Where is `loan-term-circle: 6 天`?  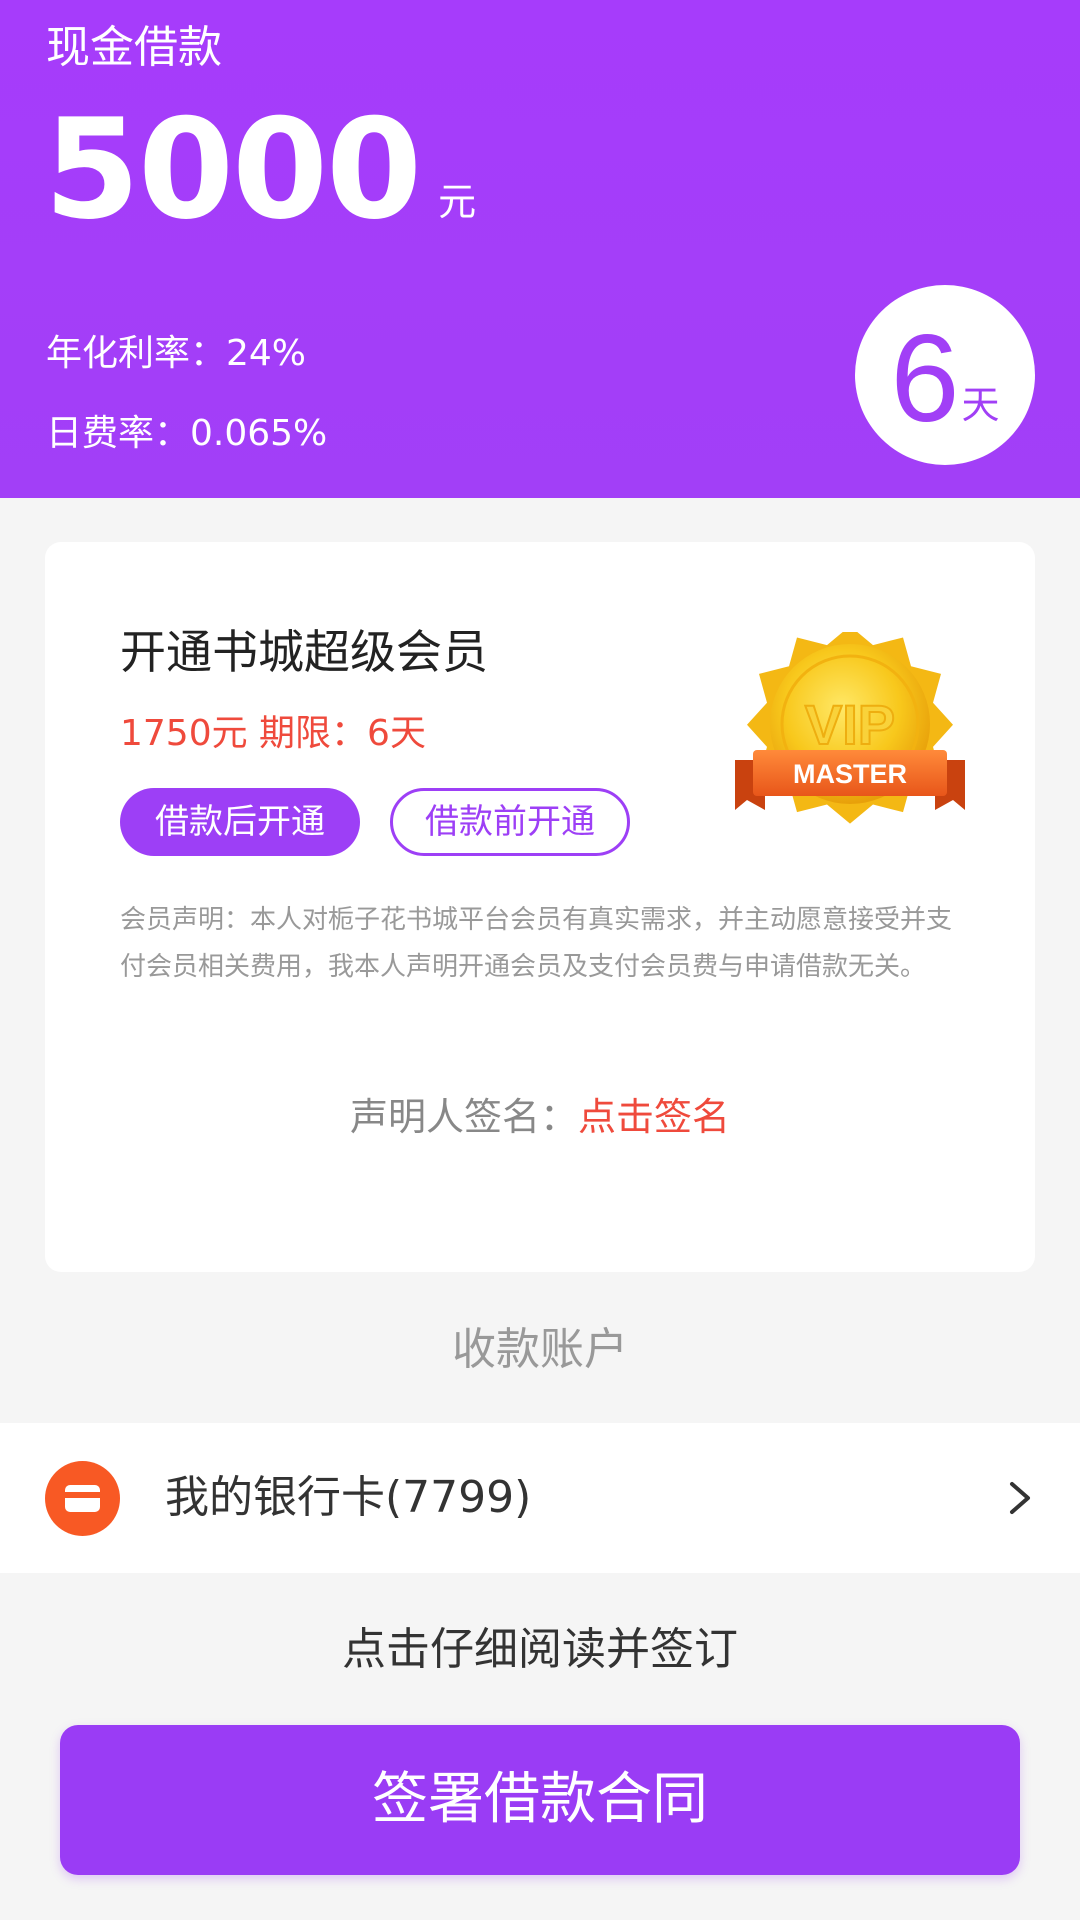
loan-term-circle: 6 天 is located at coordinates (945, 375).